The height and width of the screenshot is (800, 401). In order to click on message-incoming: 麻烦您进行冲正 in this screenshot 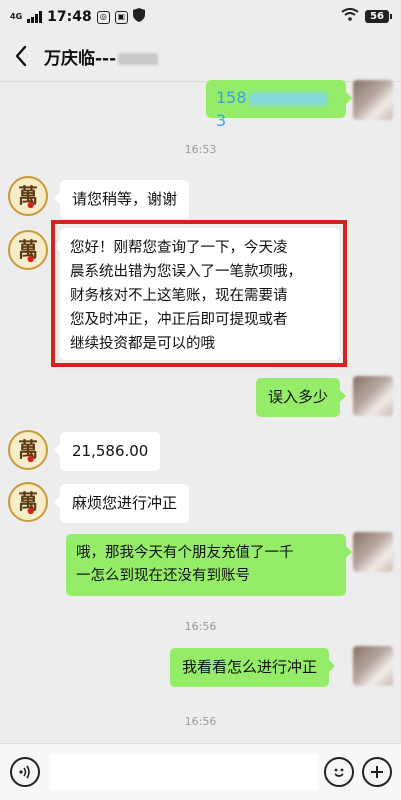, I will do `click(121, 503)`.